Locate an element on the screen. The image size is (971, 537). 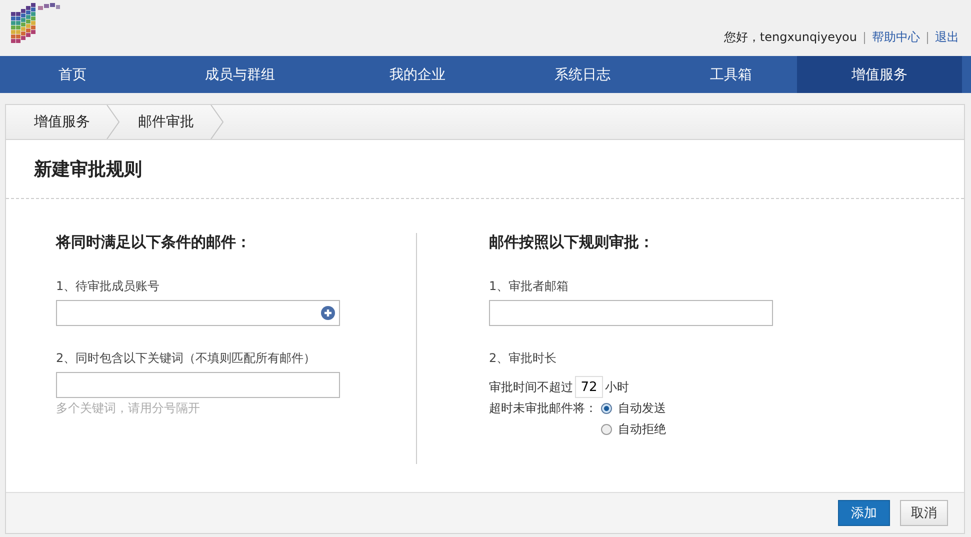
header-link: 退出 is located at coordinates (947, 37).